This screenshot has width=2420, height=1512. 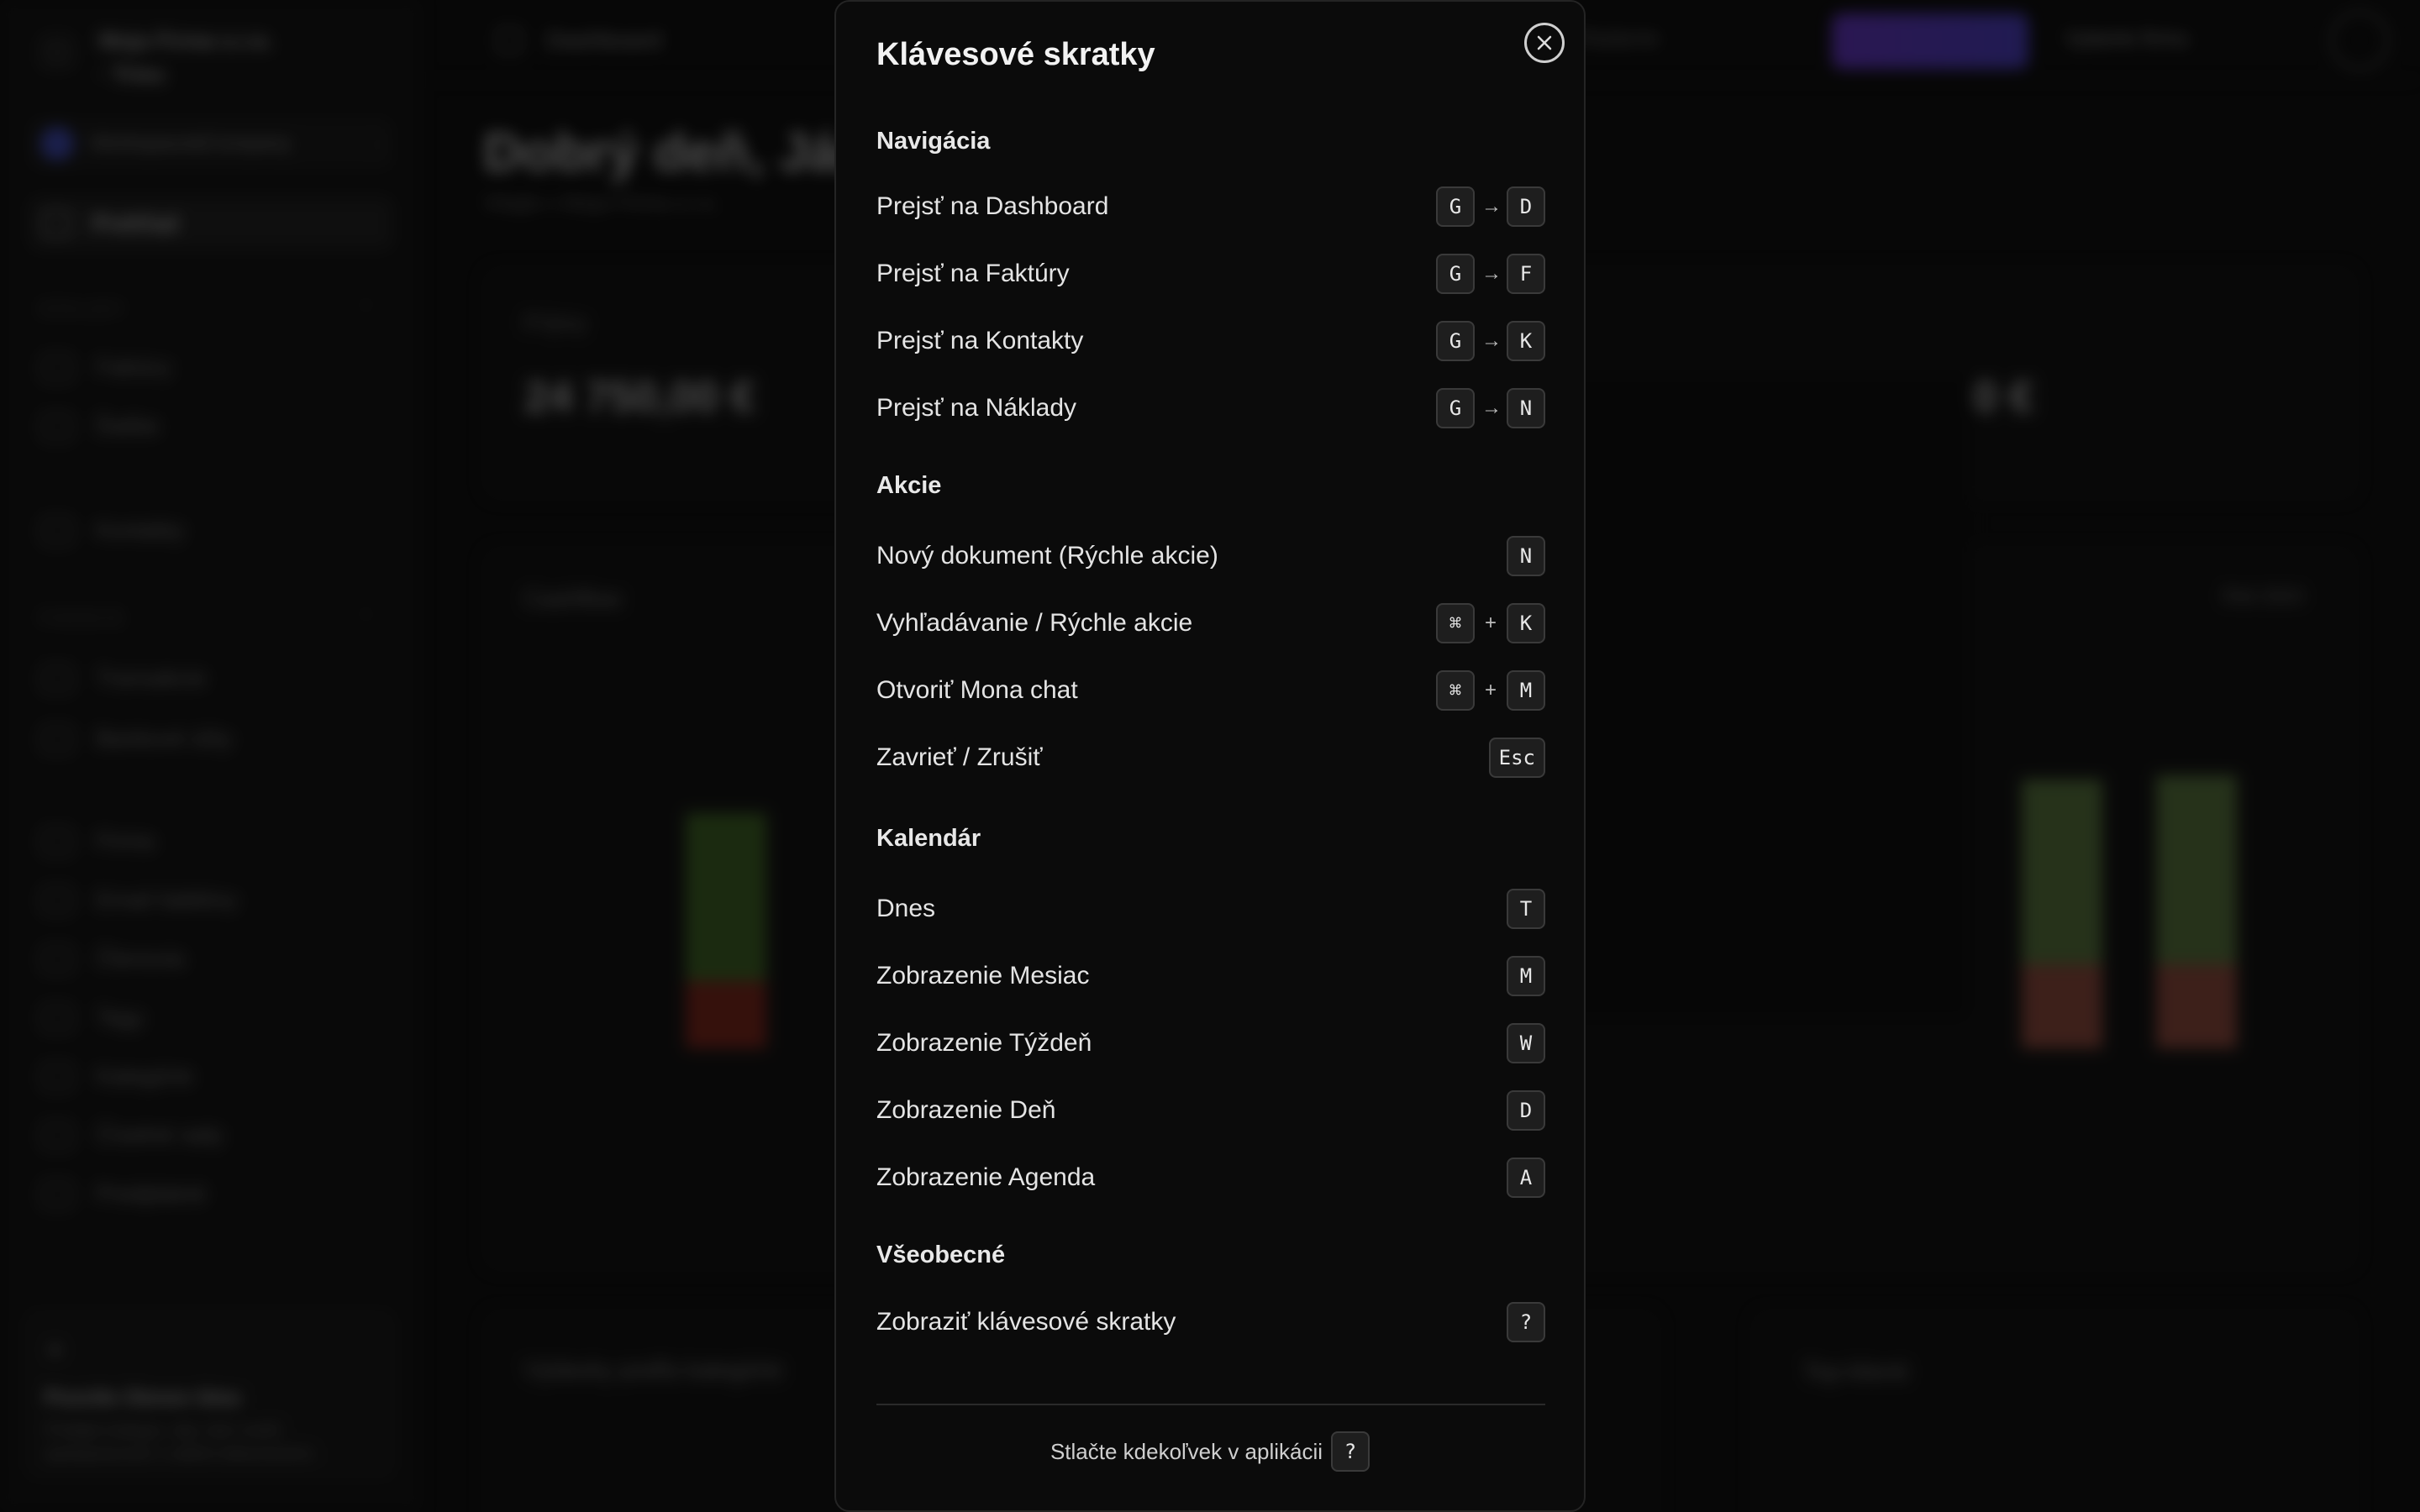 What do you see at coordinates (992, 206) in the screenshot?
I see `shortcut-label: Prejsť na Dashboard` at bounding box center [992, 206].